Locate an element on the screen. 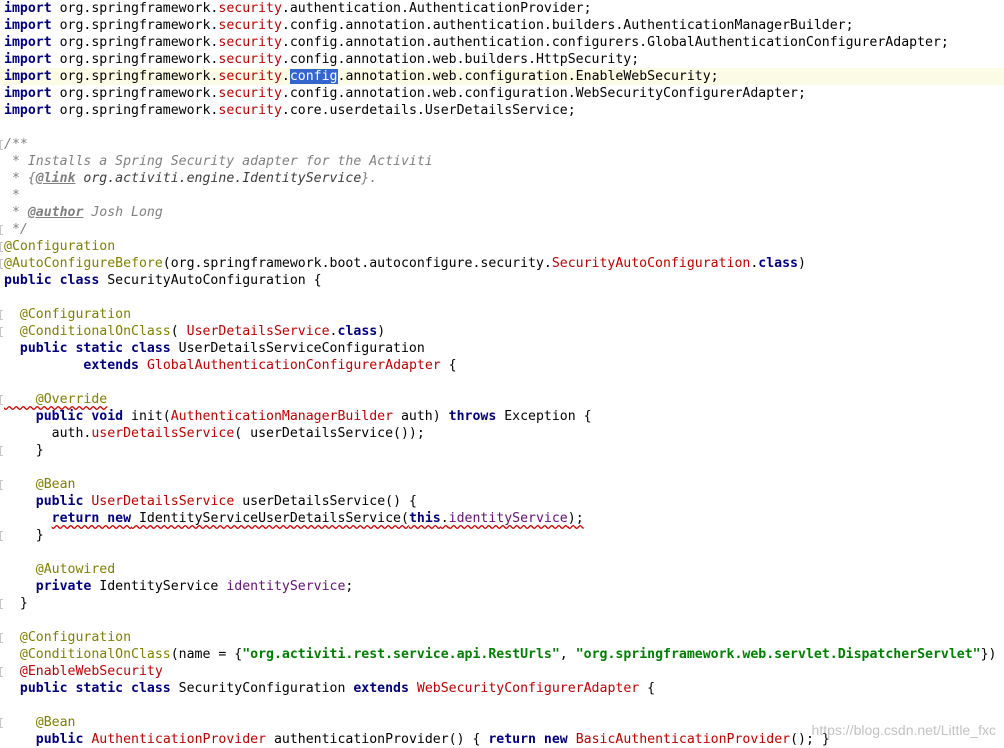  code-token: Josh Long is located at coordinates (123, 212).